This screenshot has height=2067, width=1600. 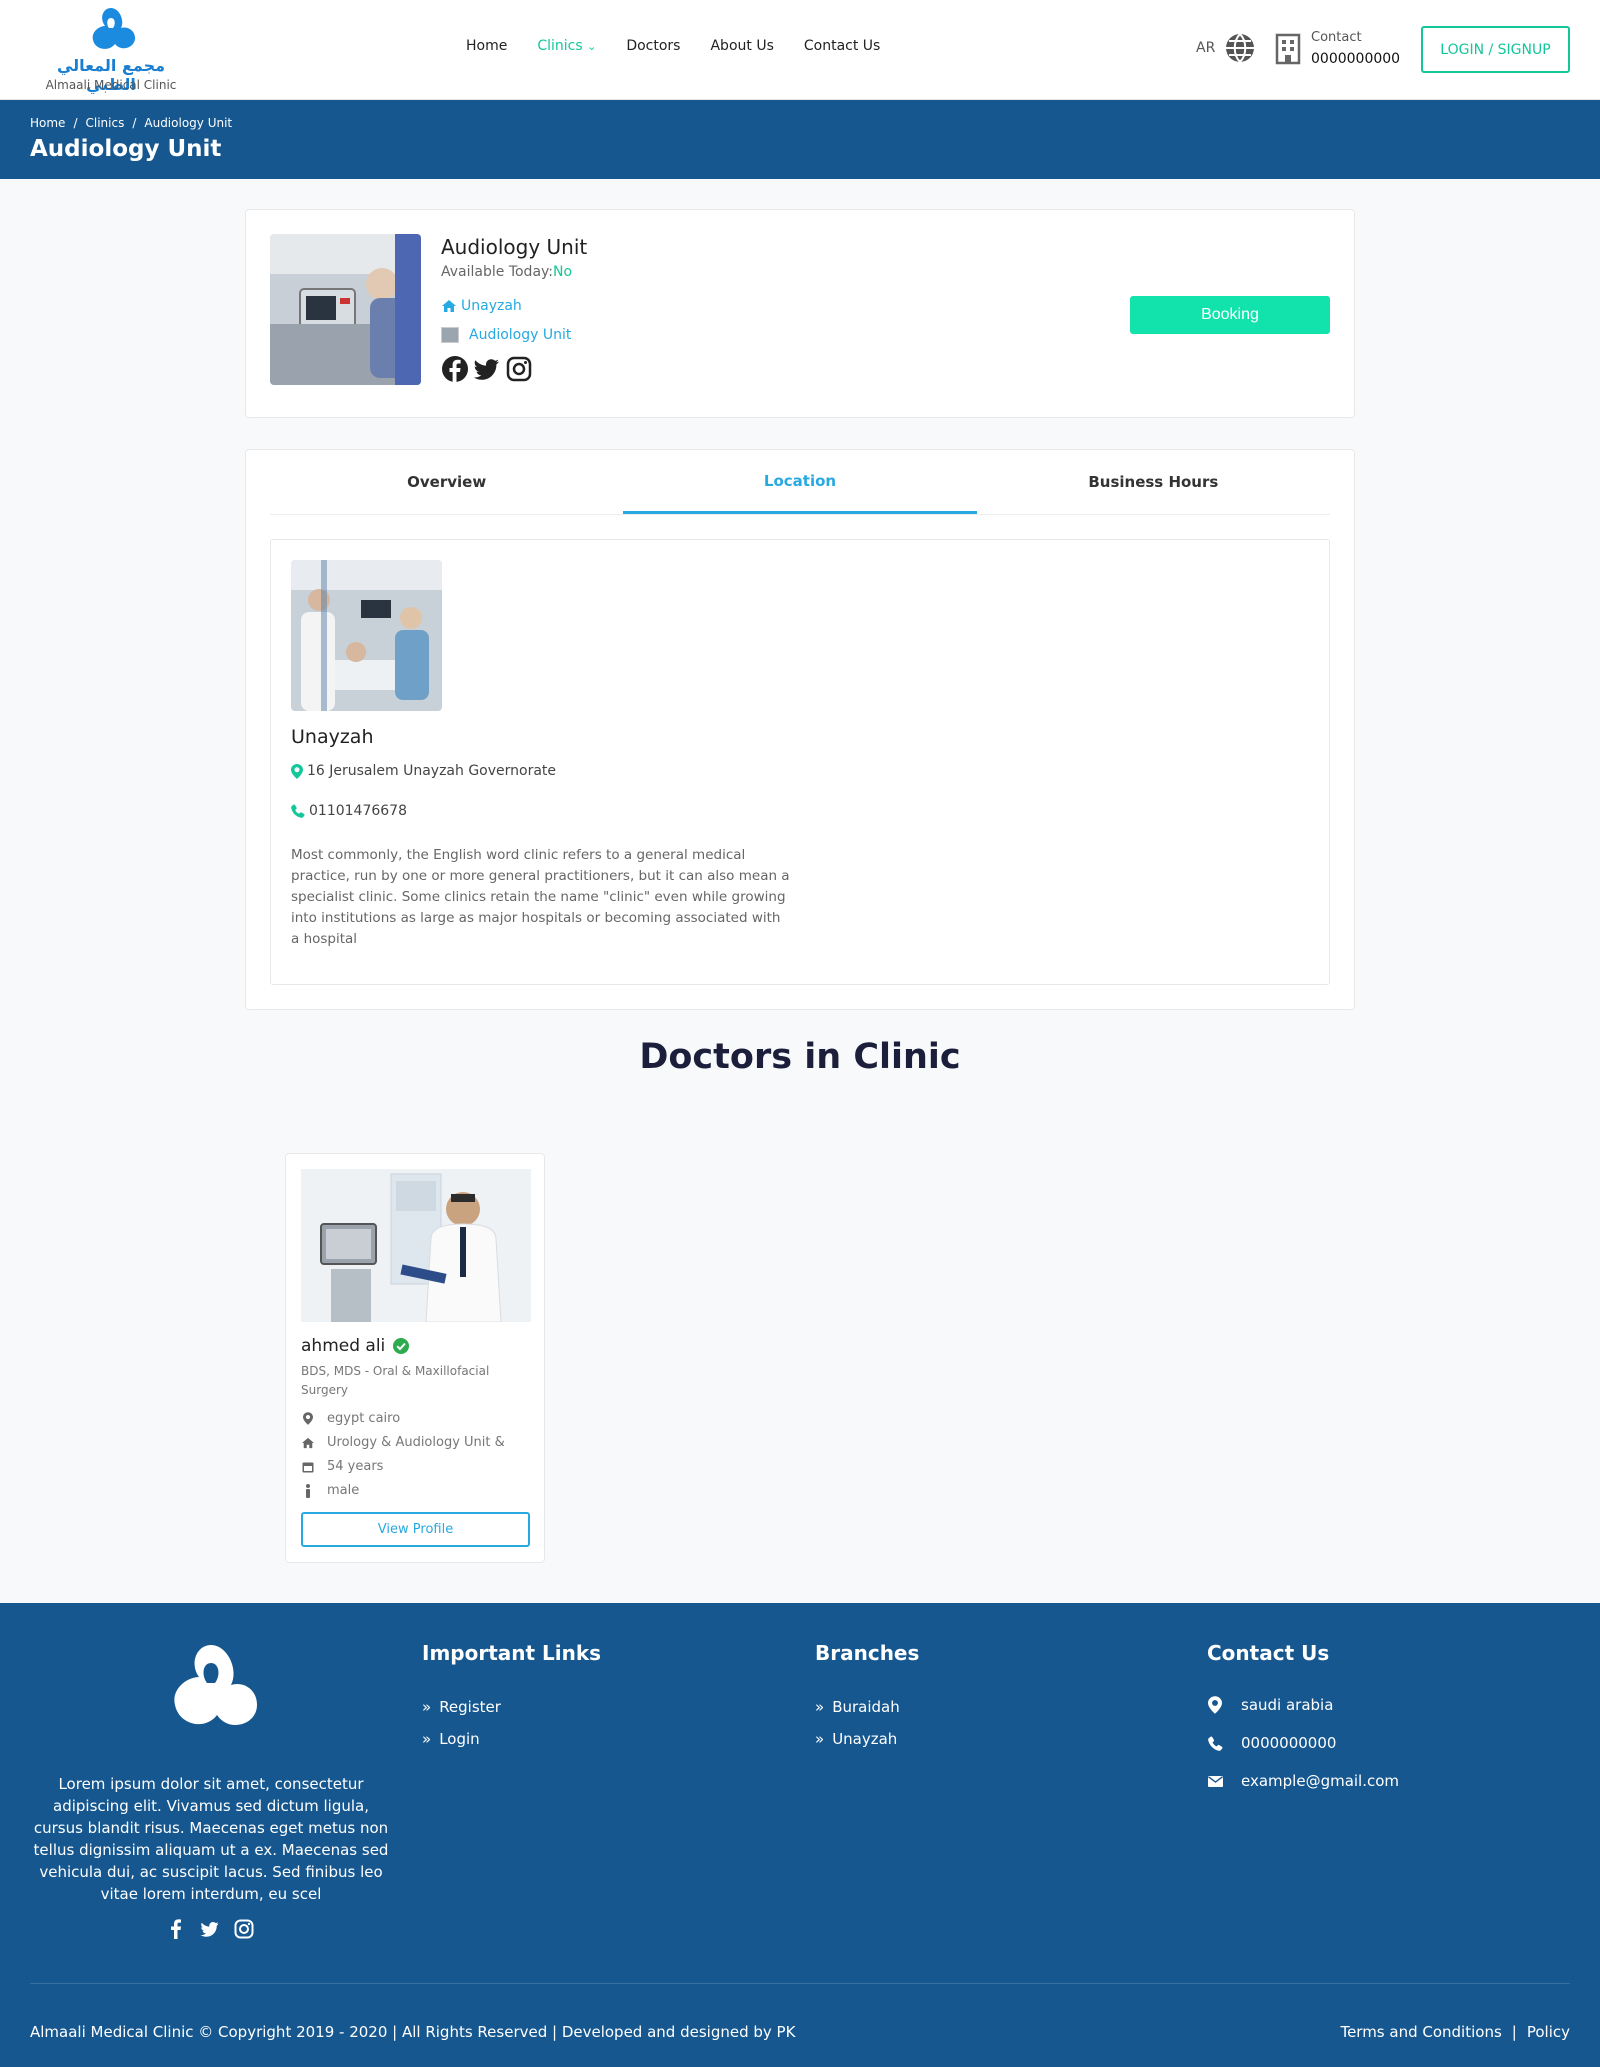 What do you see at coordinates (343, 1346) in the screenshot?
I see `doctor-name-text: ahmed ali` at bounding box center [343, 1346].